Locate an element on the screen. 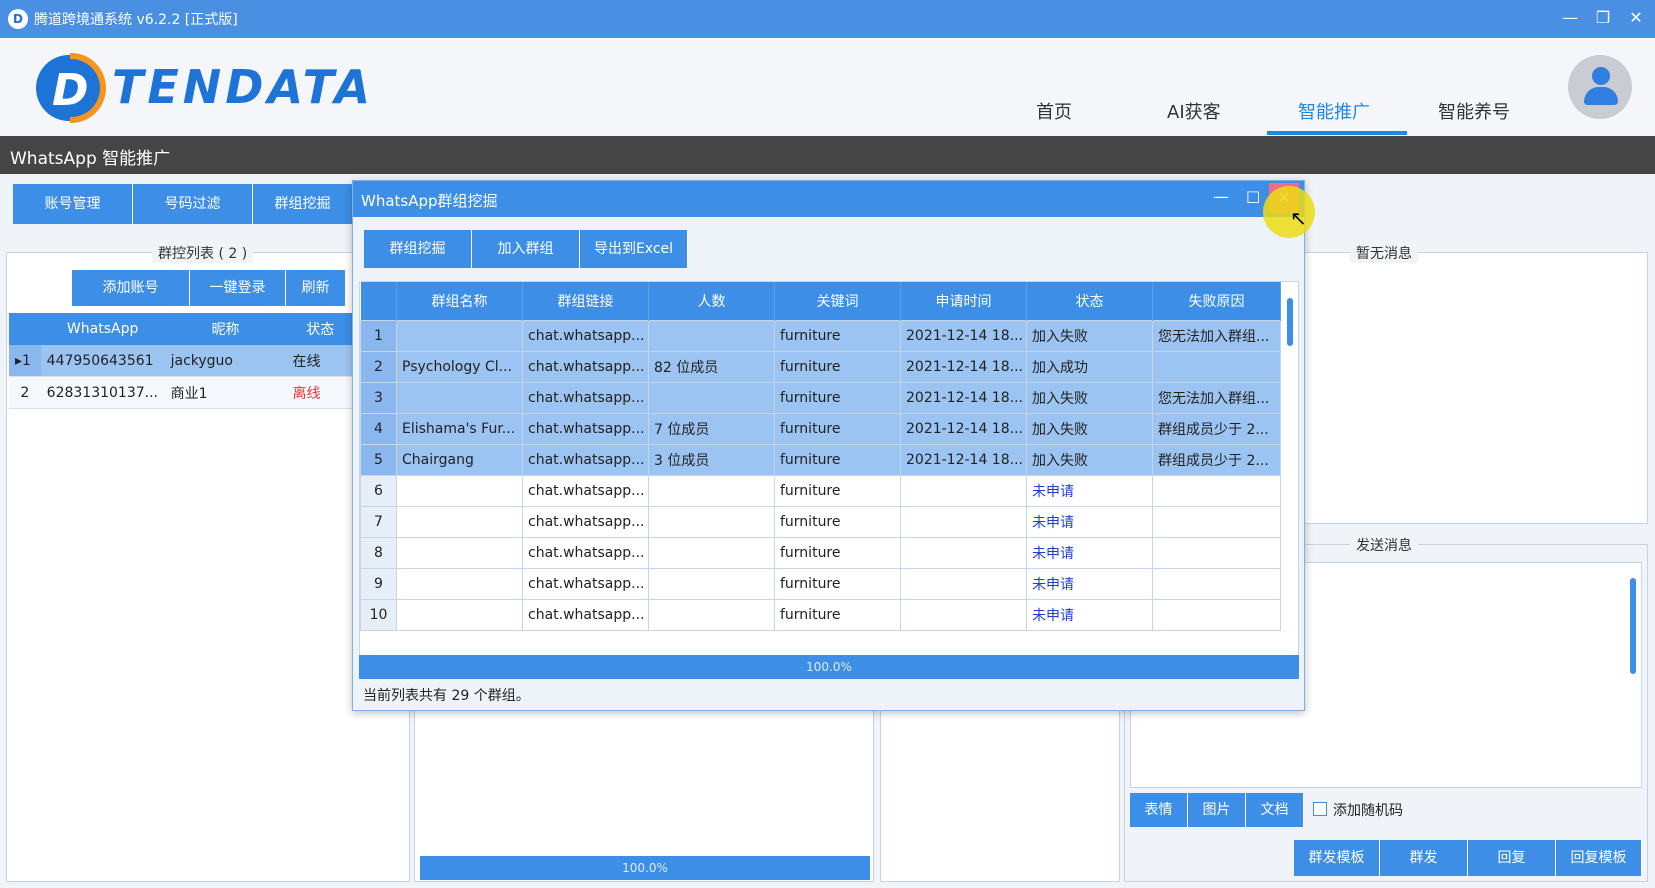 The width and height of the screenshot is (1655, 888). dialog-progress-bar: 100.0% is located at coordinates (829, 667).